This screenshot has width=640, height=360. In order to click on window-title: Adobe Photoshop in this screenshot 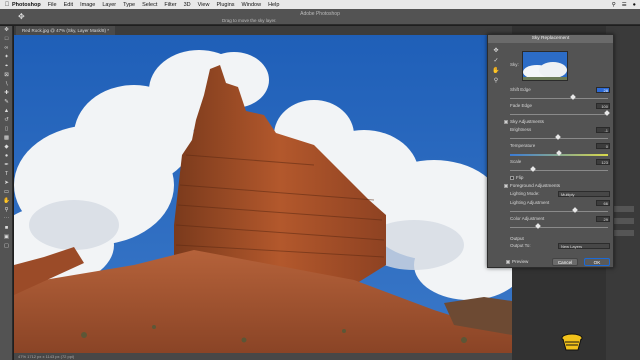, I will do `click(320, 14)`.